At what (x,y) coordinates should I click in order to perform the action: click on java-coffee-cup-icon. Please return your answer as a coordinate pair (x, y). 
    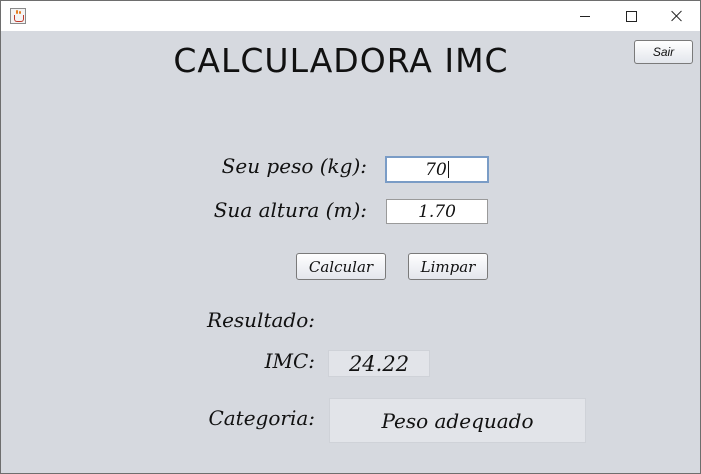
    Looking at the image, I should click on (18, 16).